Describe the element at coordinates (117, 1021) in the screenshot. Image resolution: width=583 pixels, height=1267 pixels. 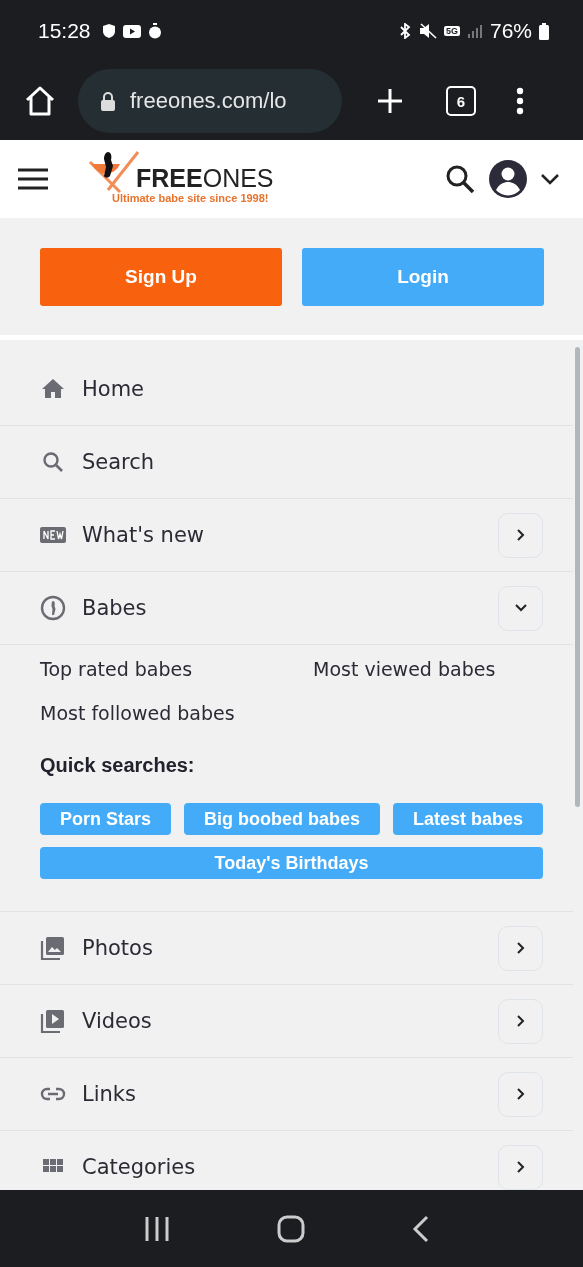
I see `menu-item-label: Videos` at that location.